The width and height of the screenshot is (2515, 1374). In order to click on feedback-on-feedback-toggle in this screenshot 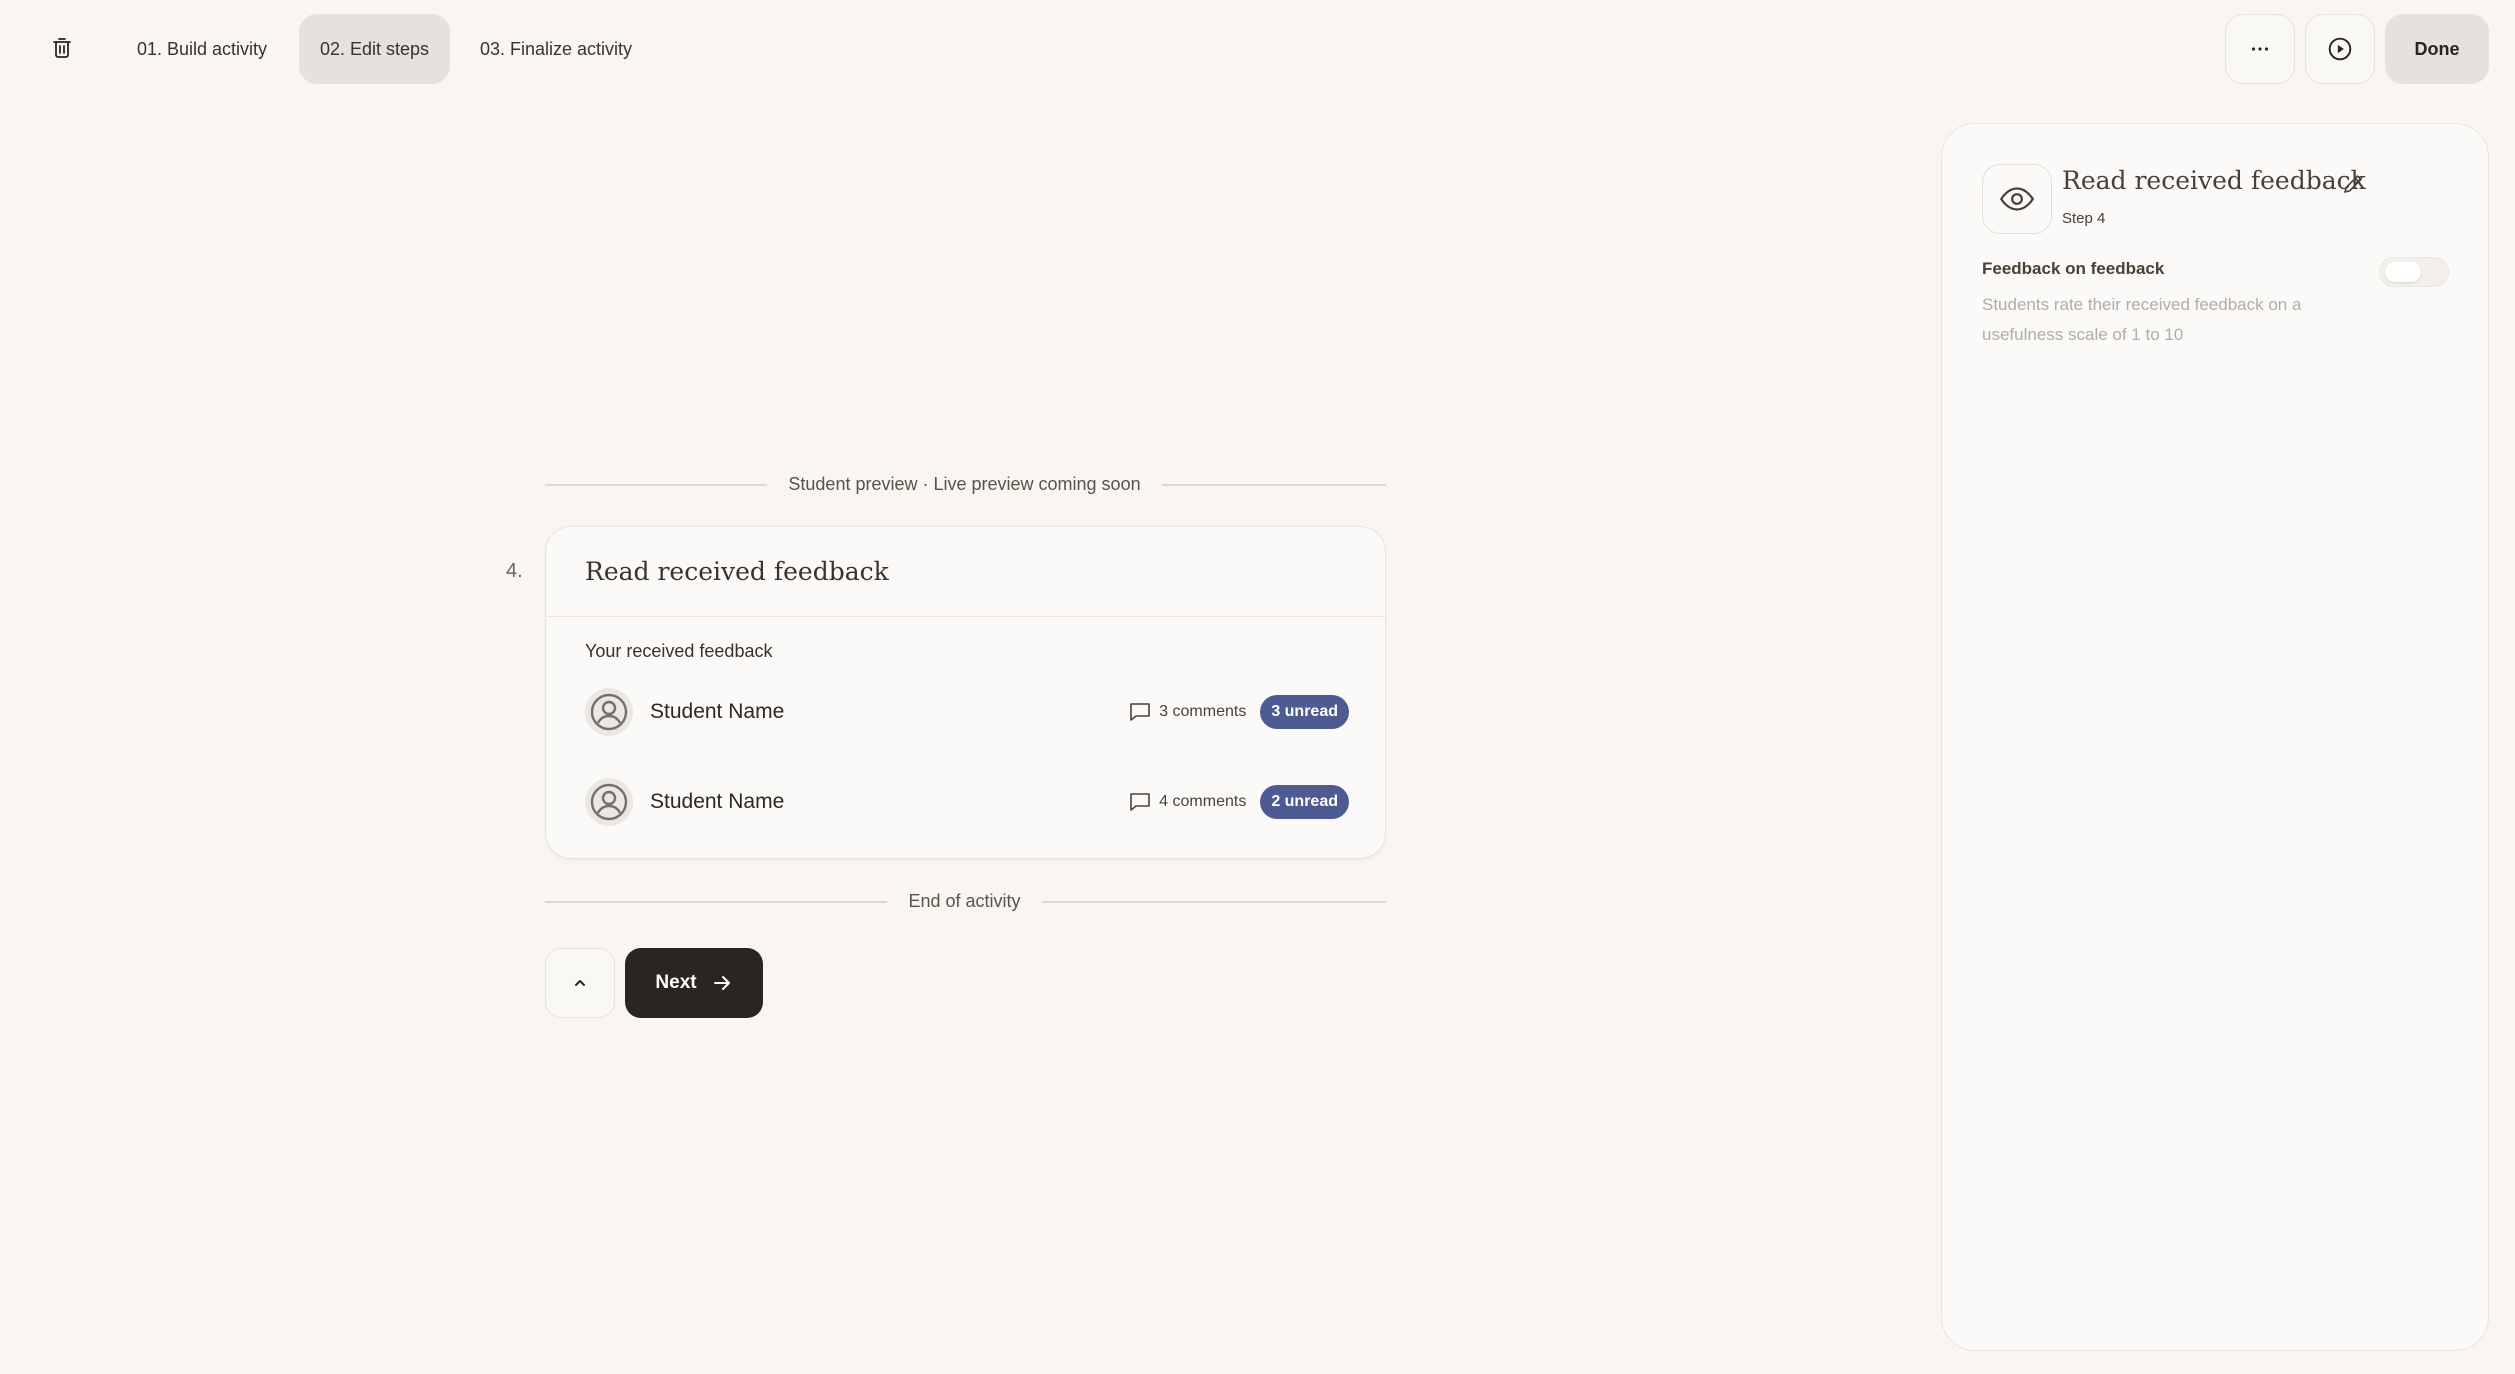, I will do `click(2414, 272)`.